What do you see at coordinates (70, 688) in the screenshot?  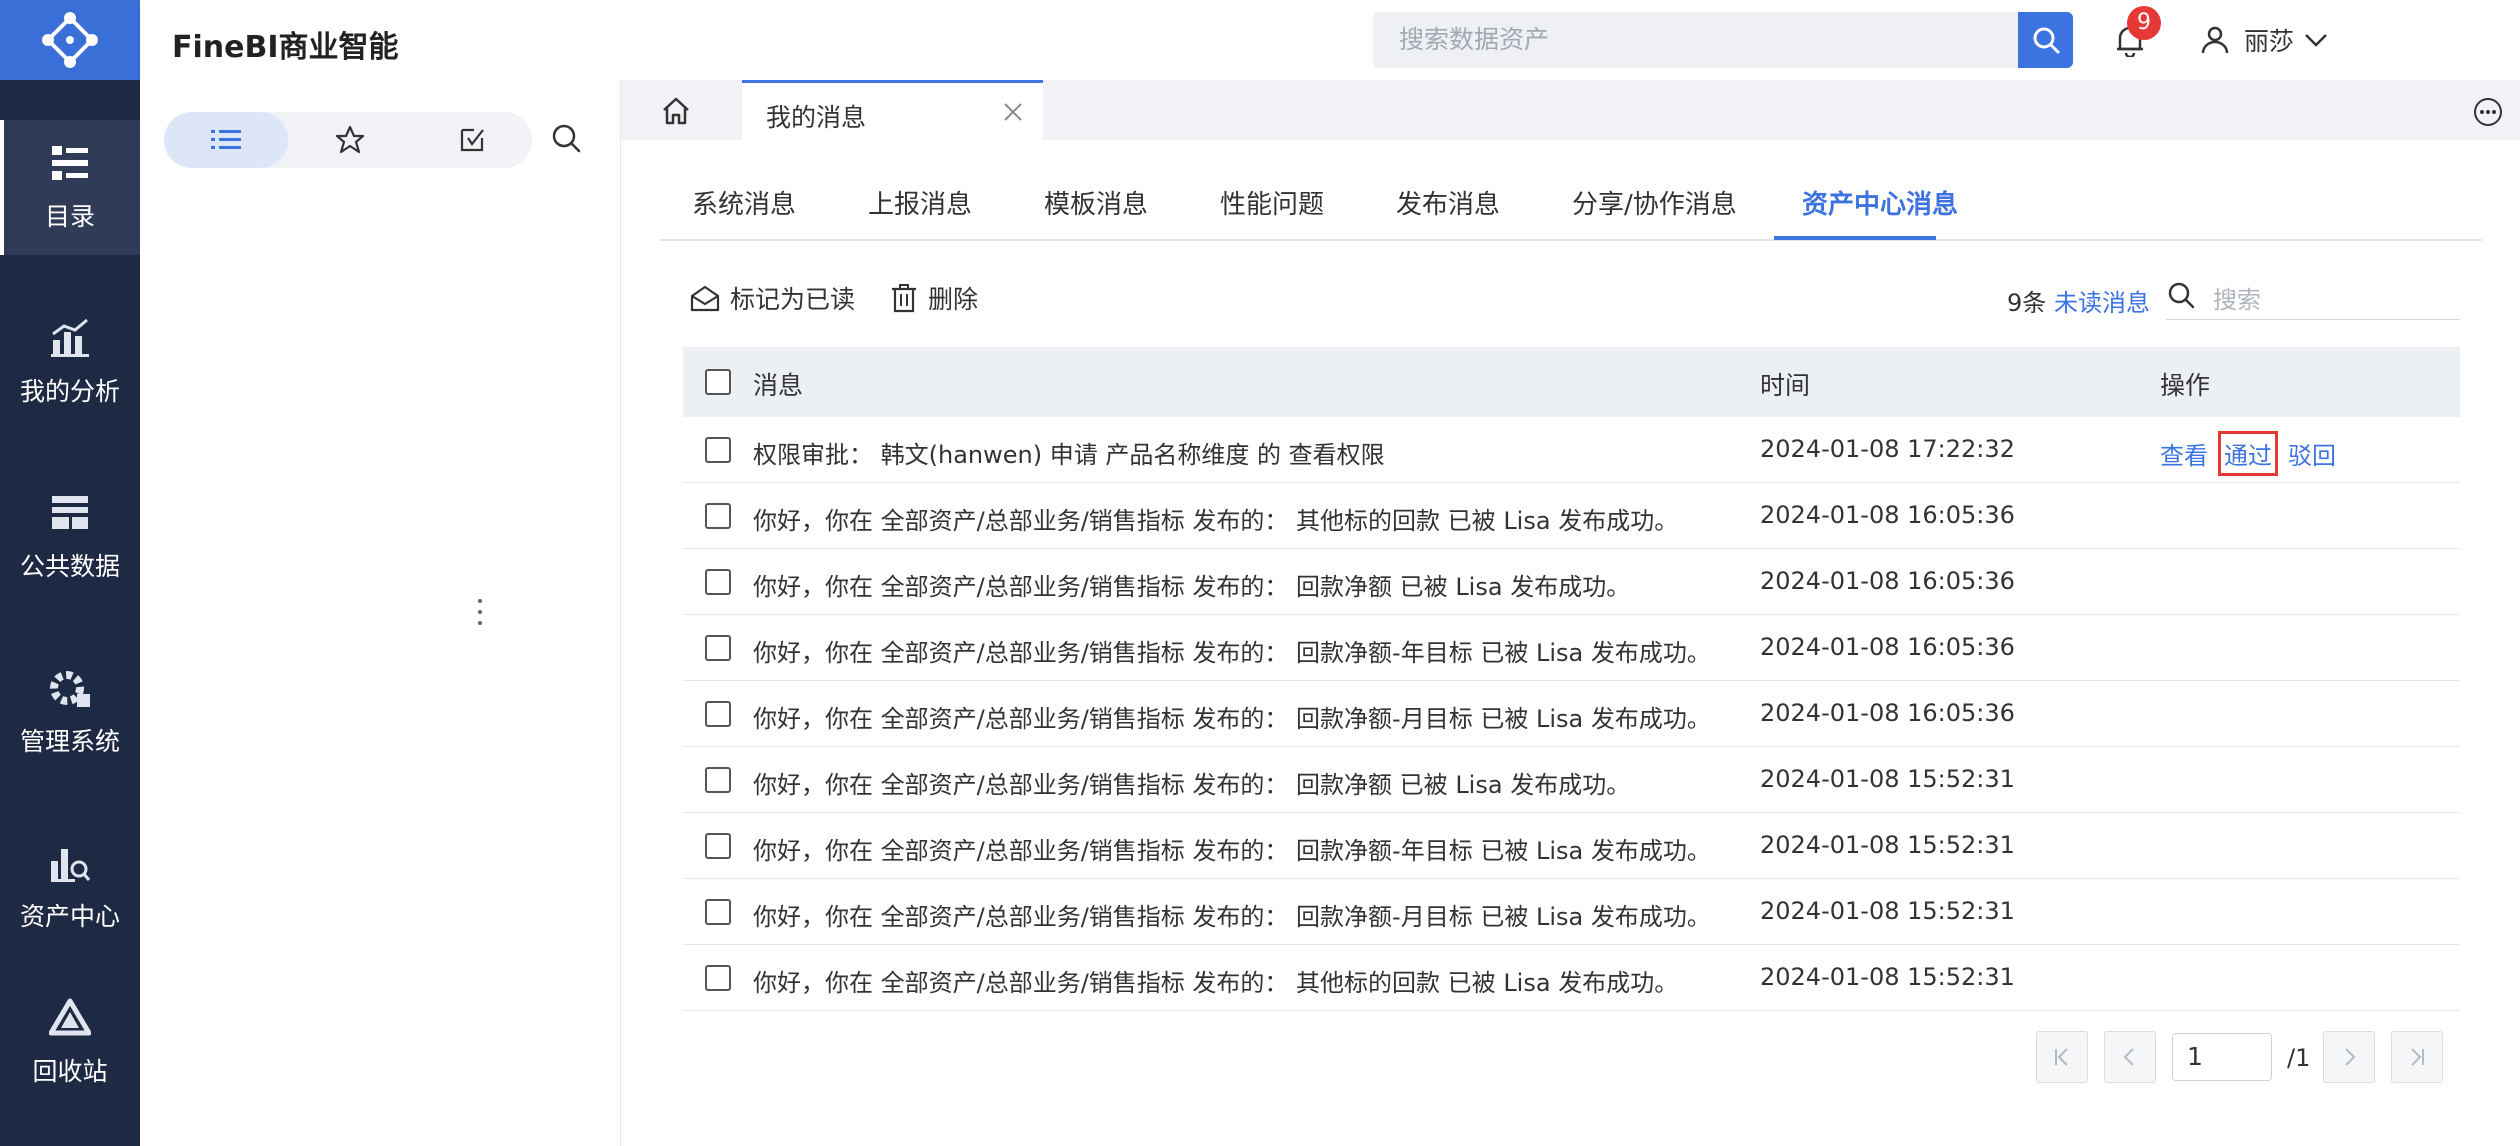 I see `gear-icon` at bounding box center [70, 688].